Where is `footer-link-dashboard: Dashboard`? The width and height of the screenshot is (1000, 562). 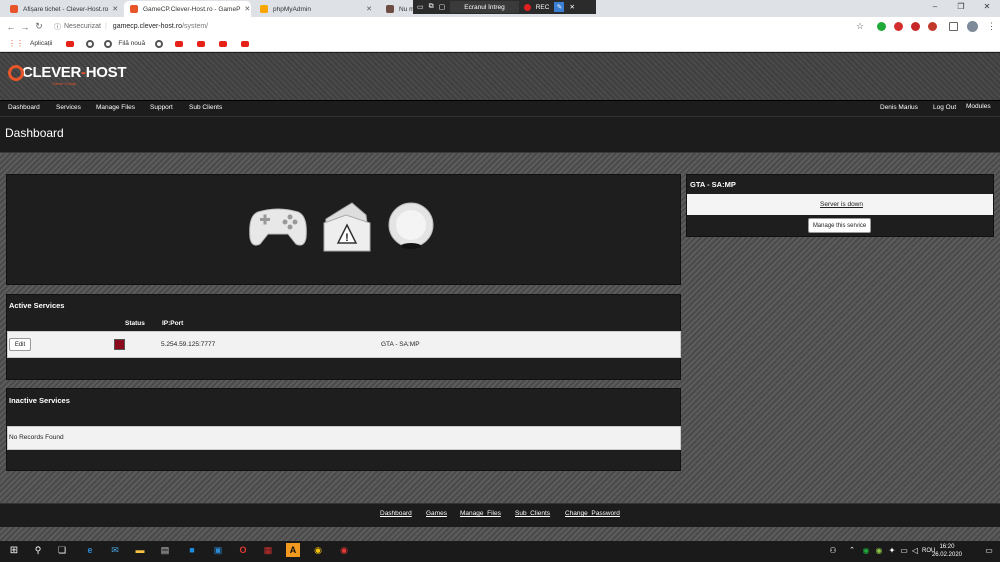
footer-link-dashboard: Dashboard is located at coordinates (396, 513).